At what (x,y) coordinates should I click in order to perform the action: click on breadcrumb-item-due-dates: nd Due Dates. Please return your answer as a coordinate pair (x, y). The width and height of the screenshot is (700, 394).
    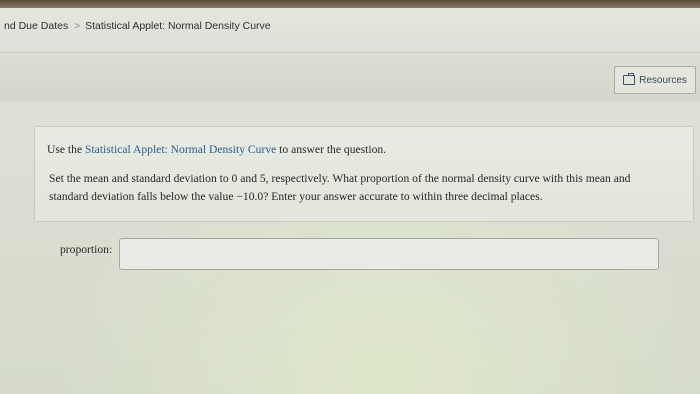
    Looking at the image, I should click on (36, 26).